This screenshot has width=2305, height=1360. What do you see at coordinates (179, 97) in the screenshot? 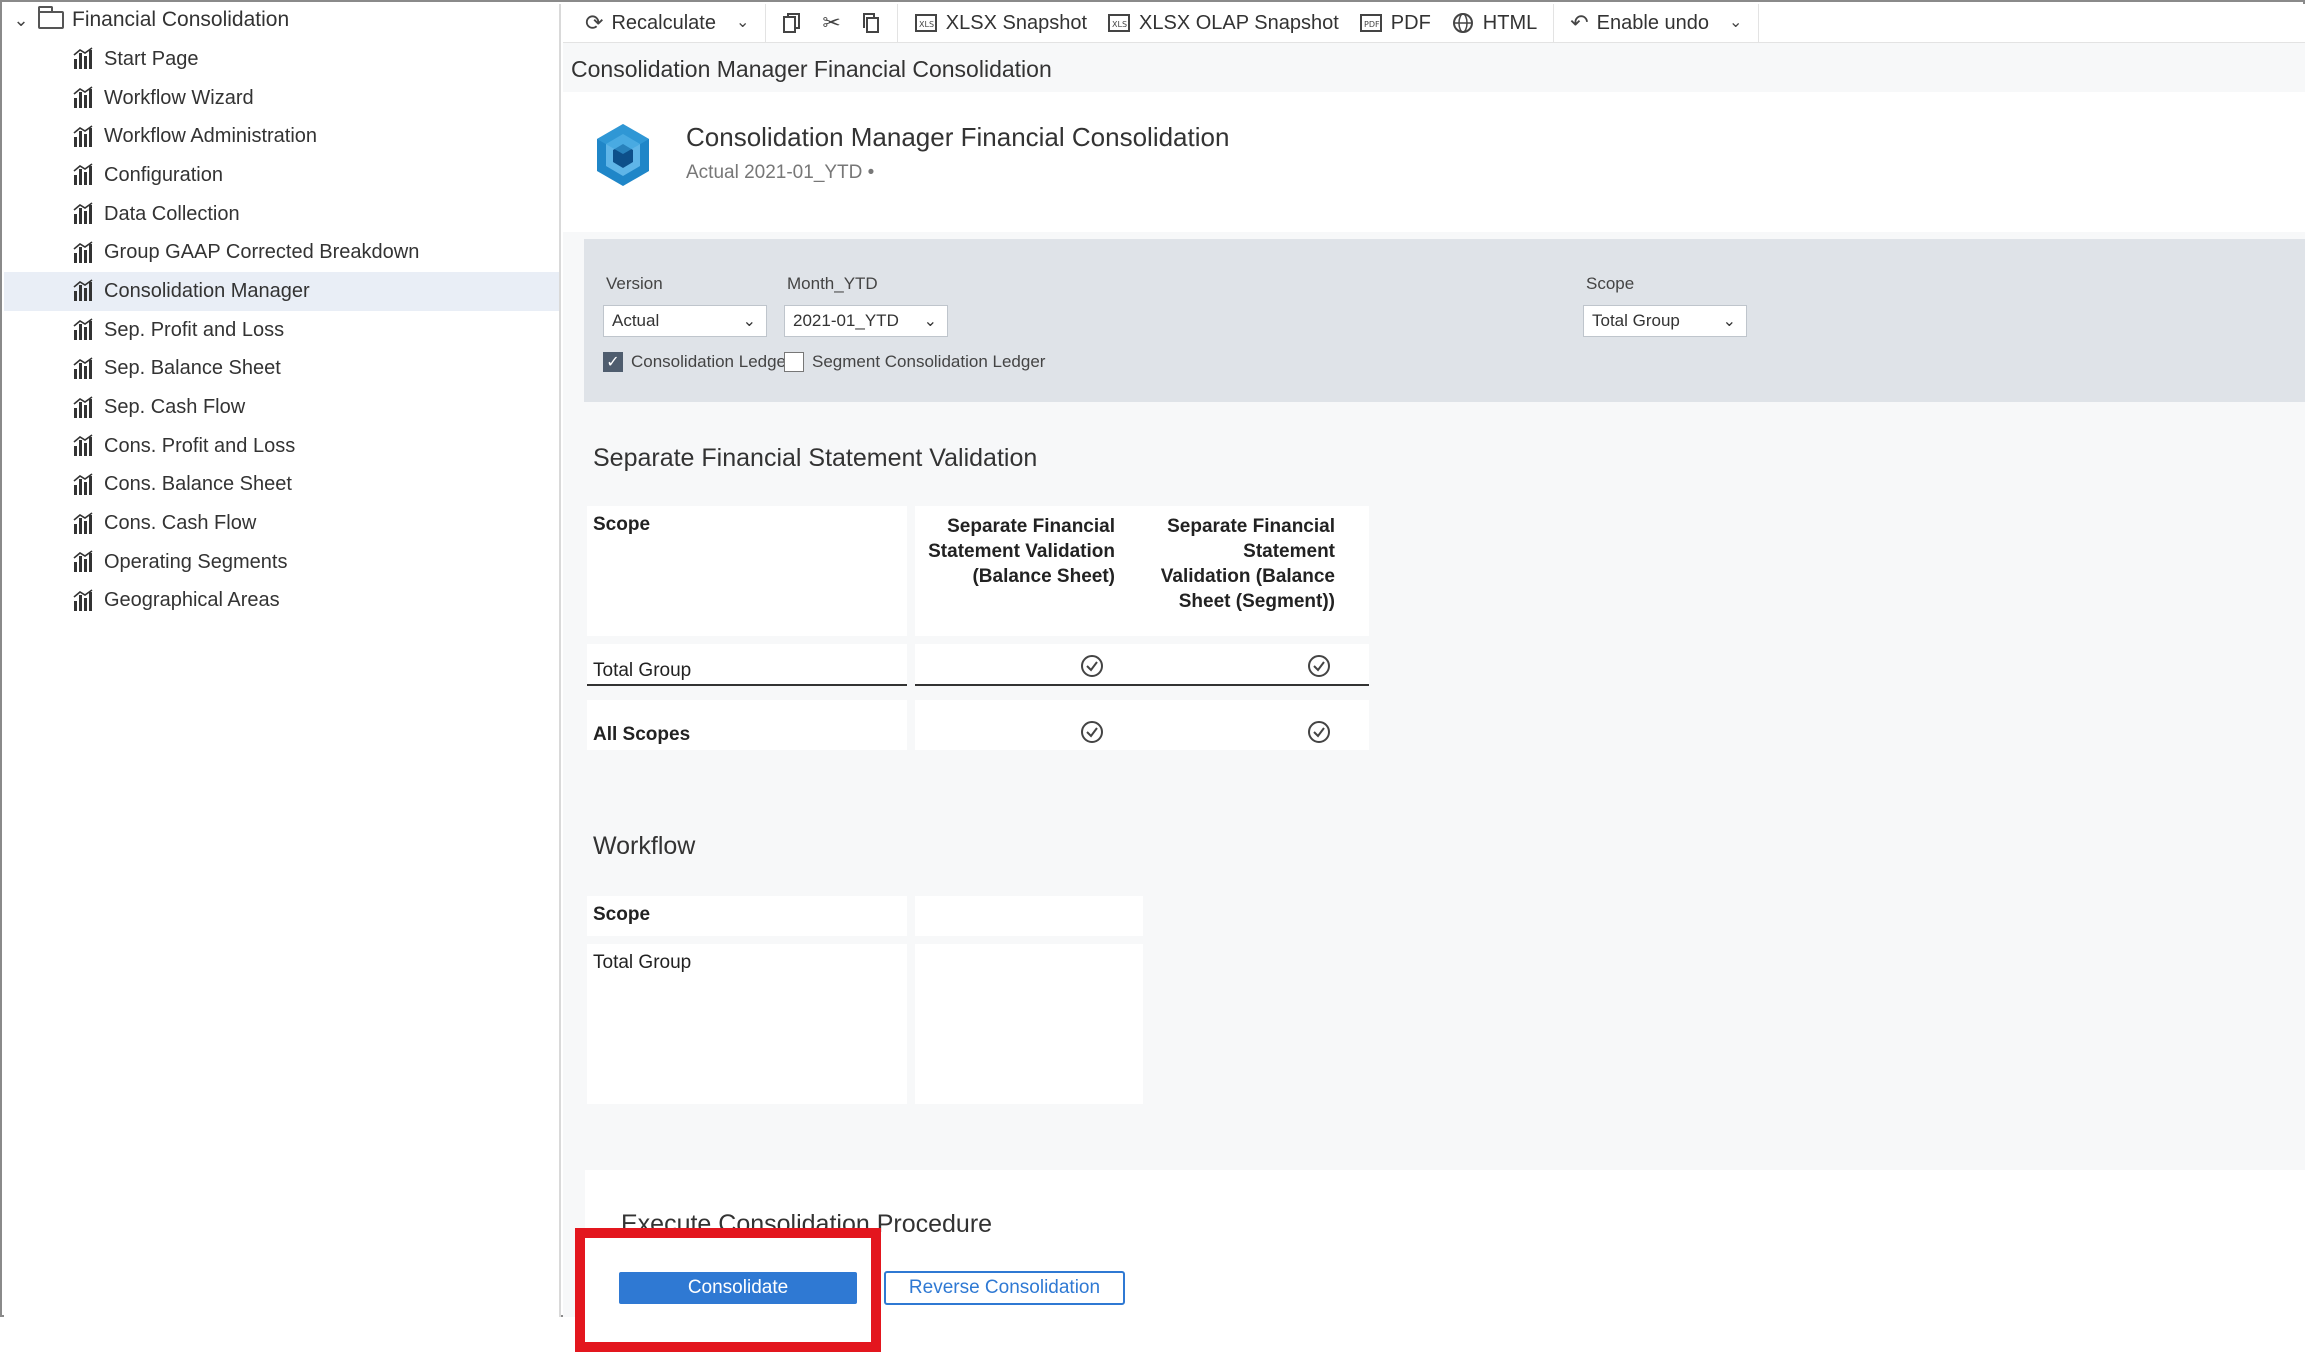
I see `sidebar-item-label: Workflow Wizard` at bounding box center [179, 97].